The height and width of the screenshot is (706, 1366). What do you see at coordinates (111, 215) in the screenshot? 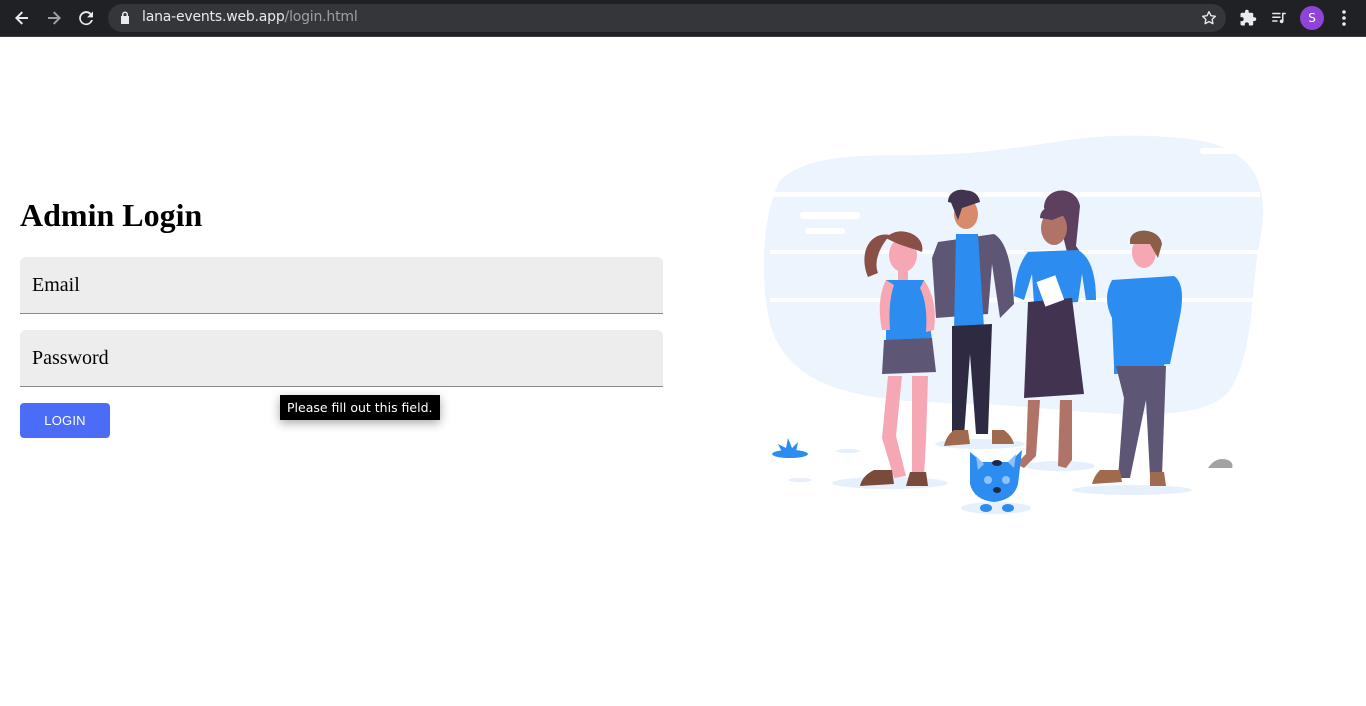
I see `page-title: Admin Login` at bounding box center [111, 215].